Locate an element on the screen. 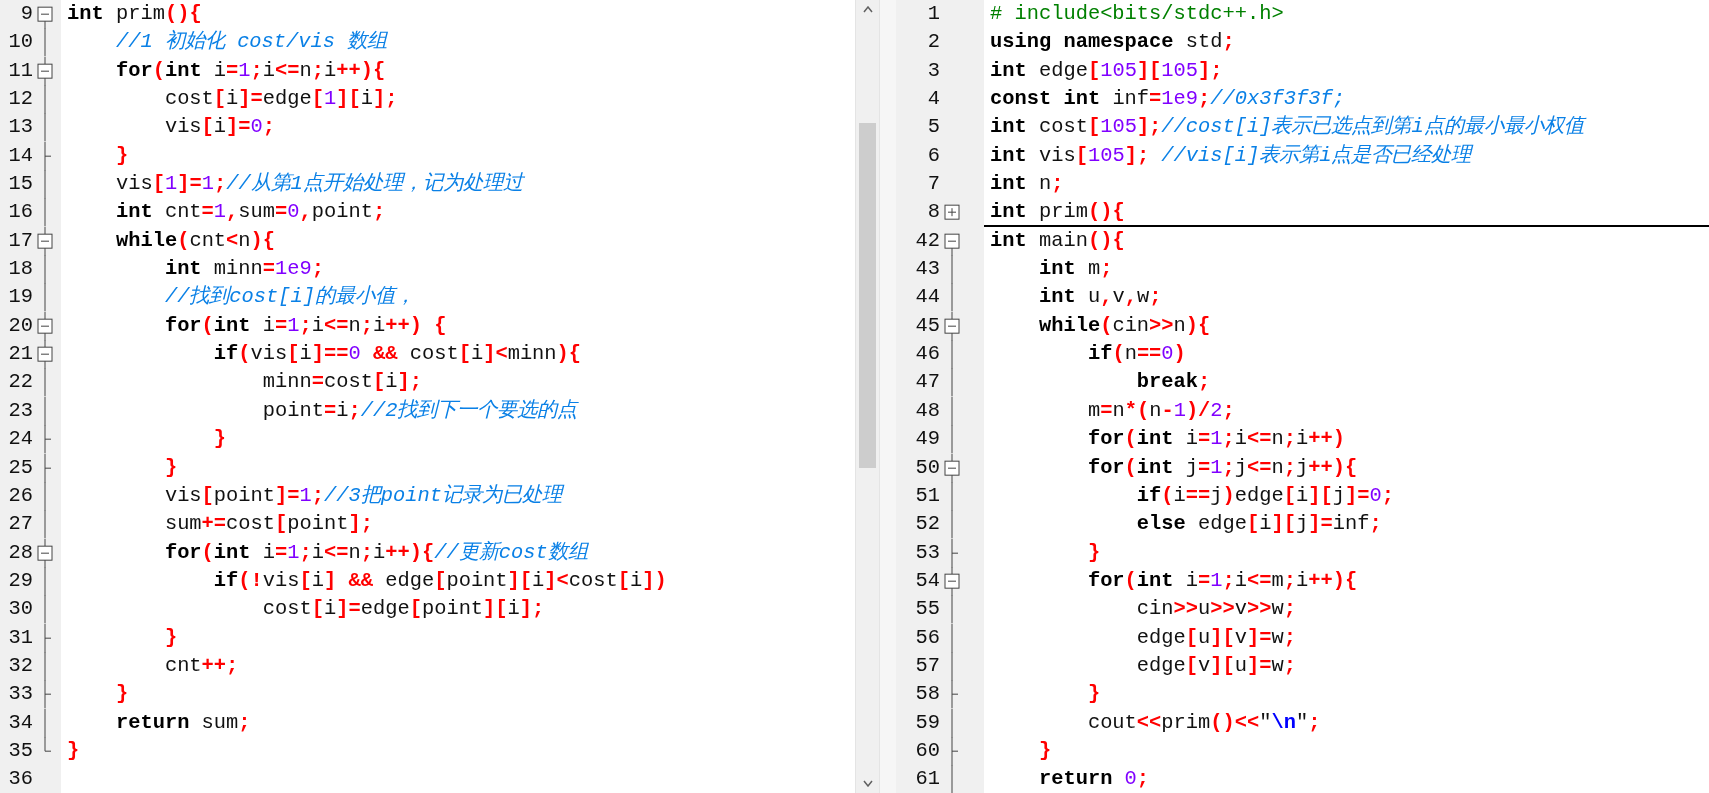 The height and width of the screenshot is (793, 1709). line-number: 36 is located at coordinates (20, 779).